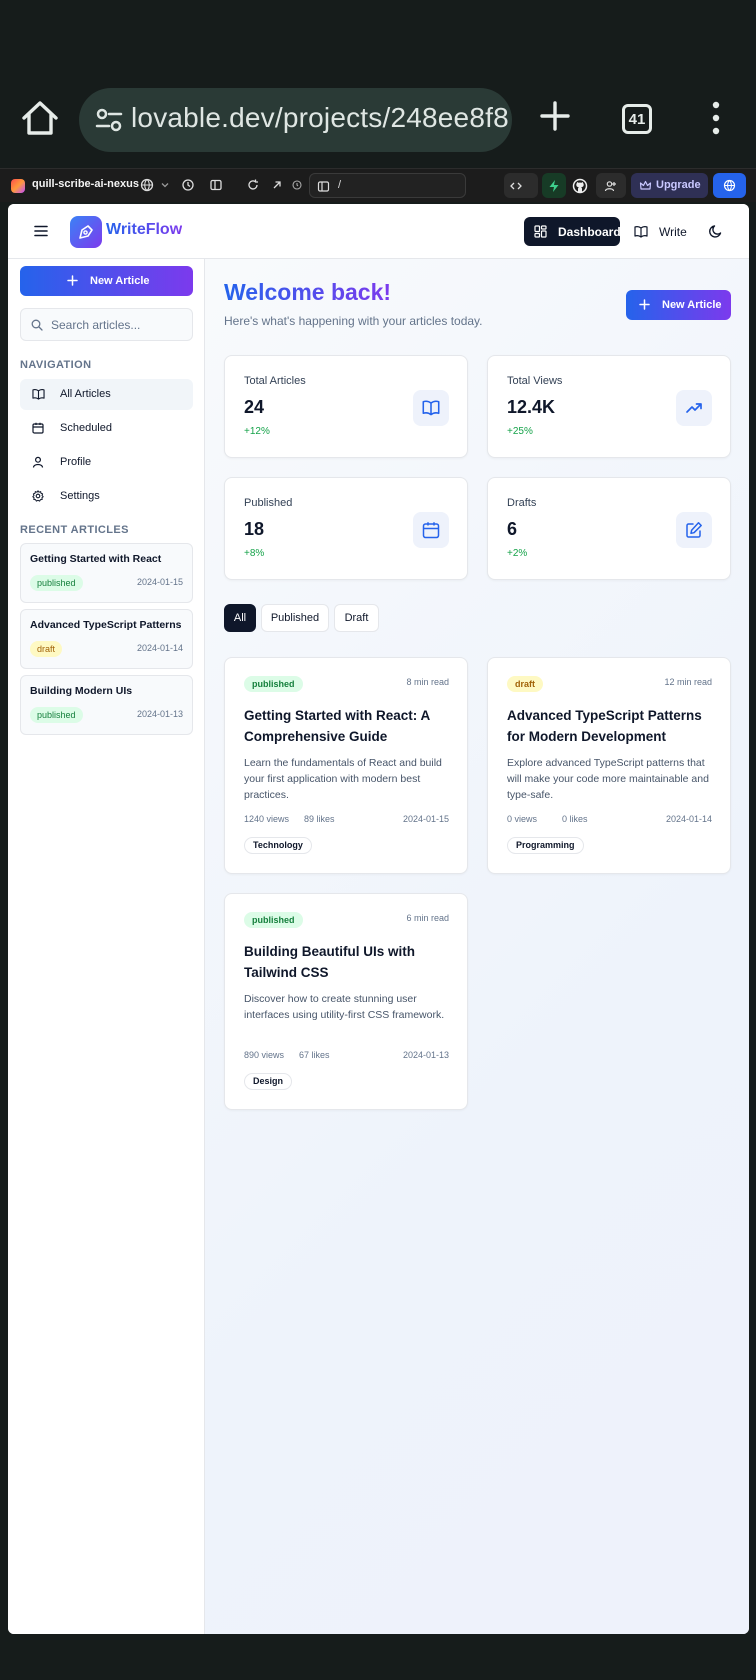  What do you see at coordinates (41, 231) in the screenshot?
I see `menu-icon` at bounding box center [41, 231].